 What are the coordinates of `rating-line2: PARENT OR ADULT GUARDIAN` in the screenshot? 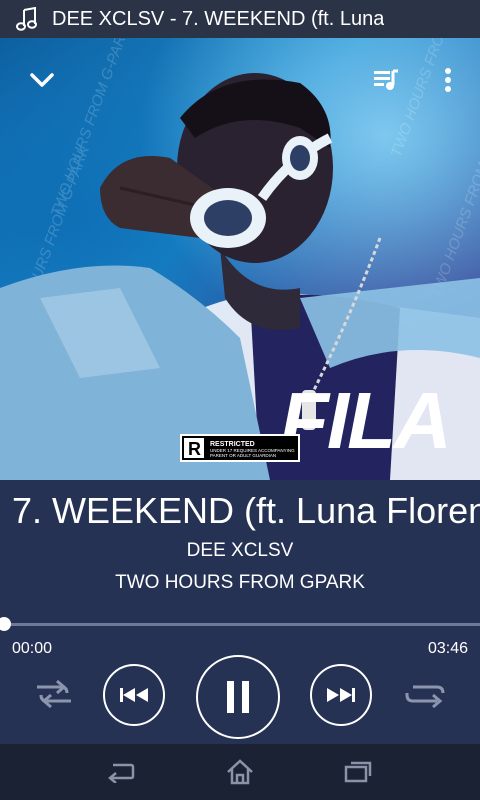 It's located at (243, 455).